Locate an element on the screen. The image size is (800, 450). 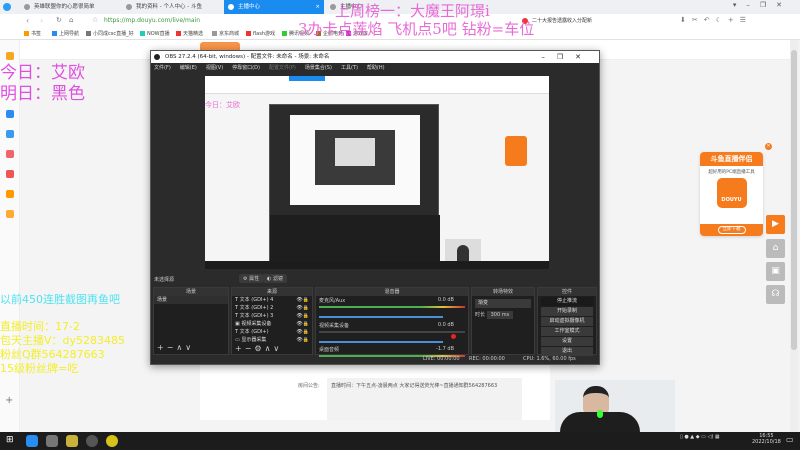
scenes-dock: 场景 场景 +−∧∨ is located at coordinates (191, 321).